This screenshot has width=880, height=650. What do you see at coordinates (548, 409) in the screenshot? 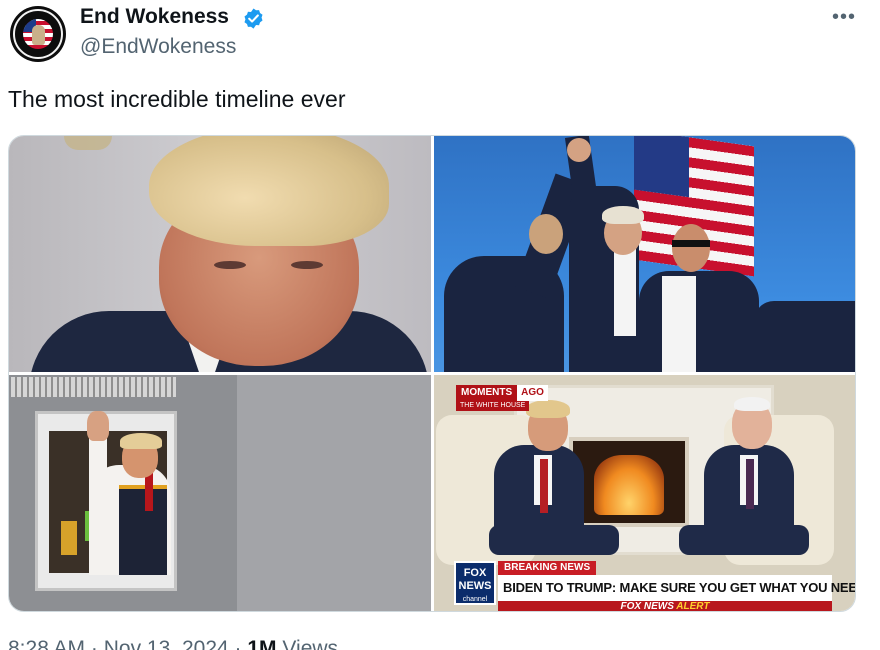
I see `trump-hair` at bounding box center [548, 409].